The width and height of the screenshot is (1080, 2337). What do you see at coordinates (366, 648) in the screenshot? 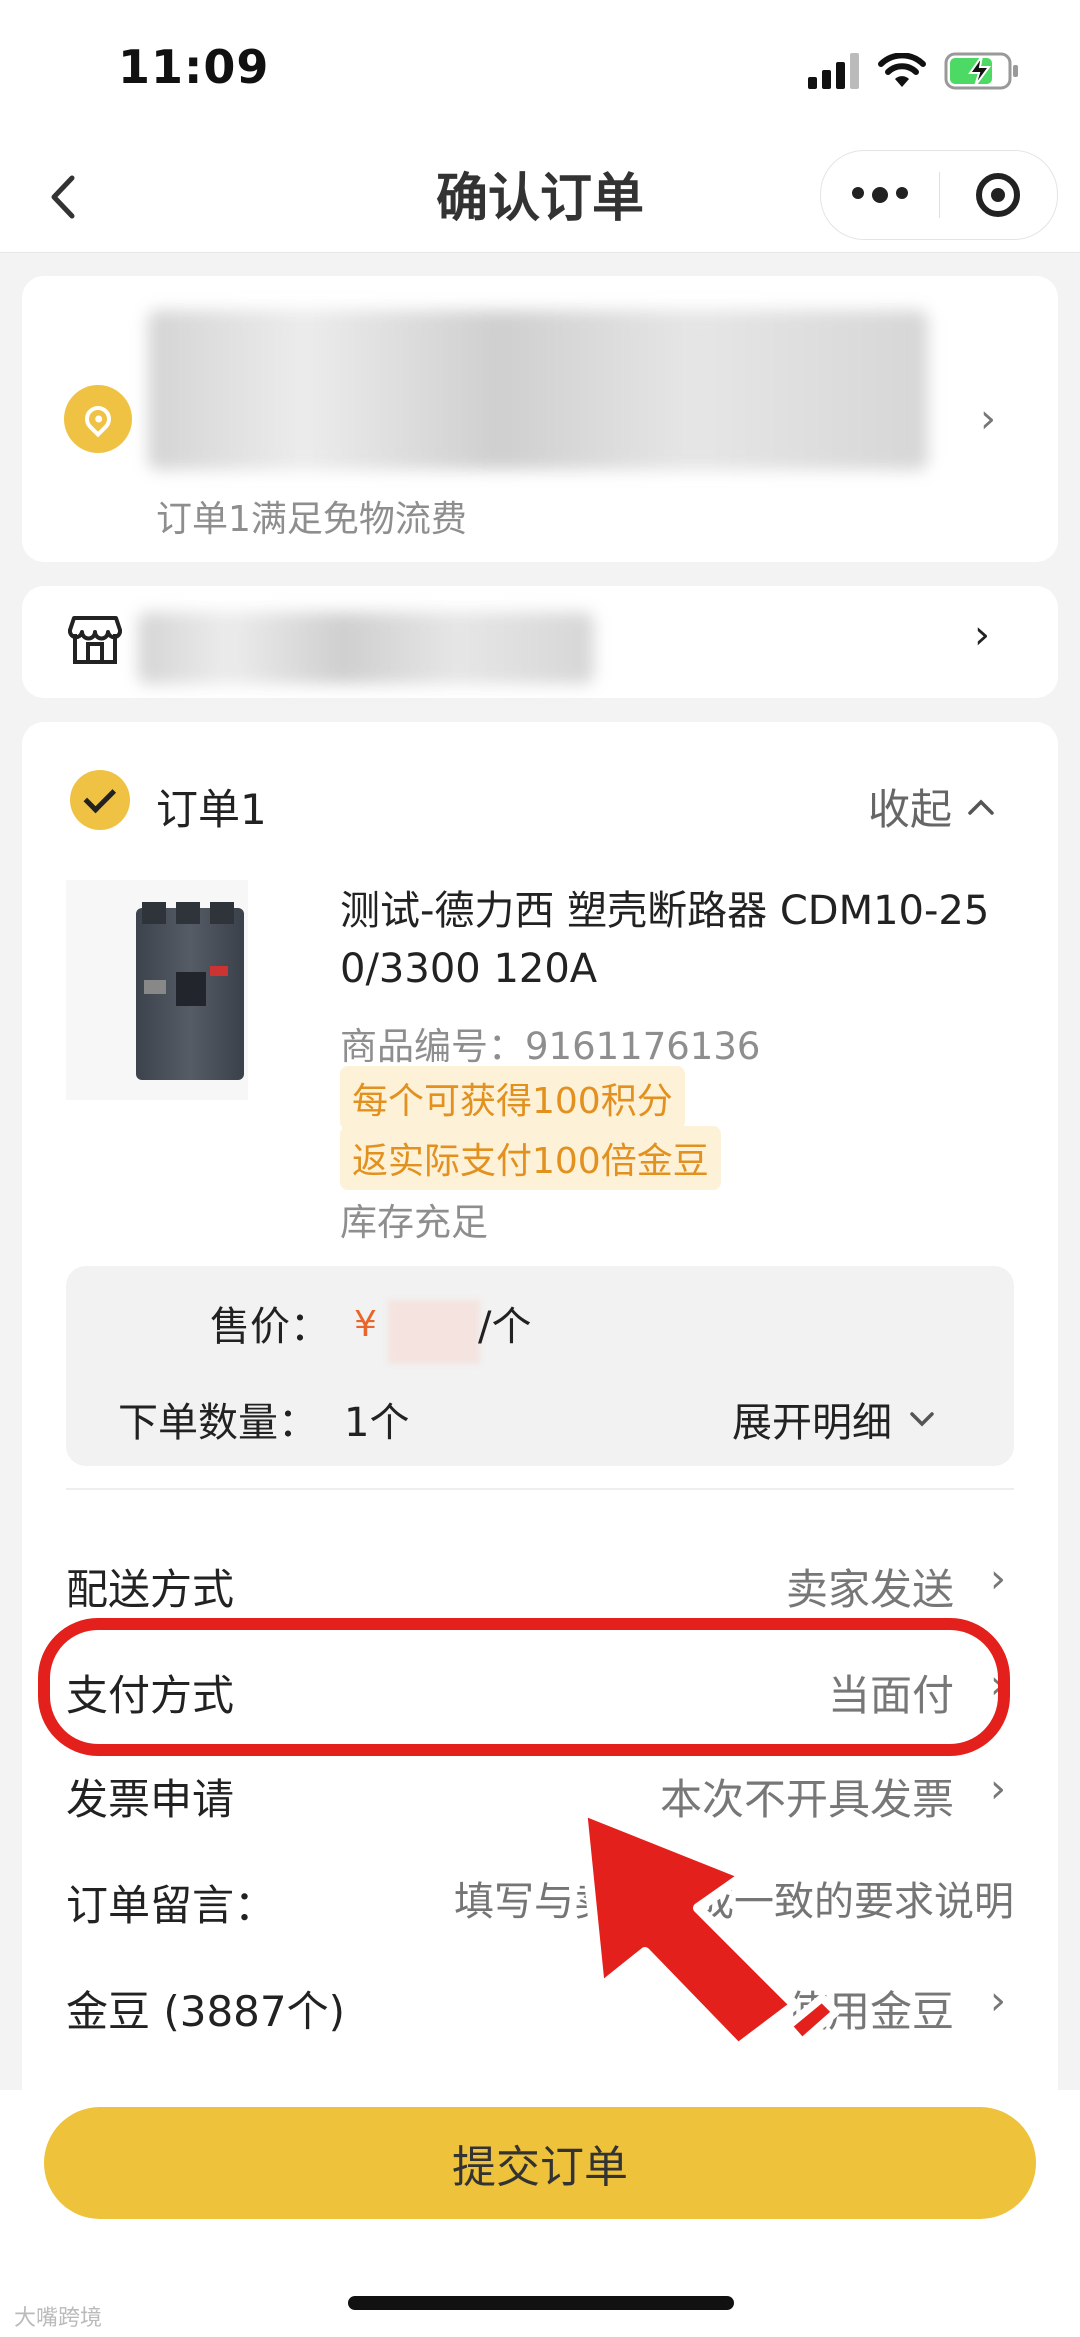
I see `store-name-redacted` at bounding box center [366, 648].